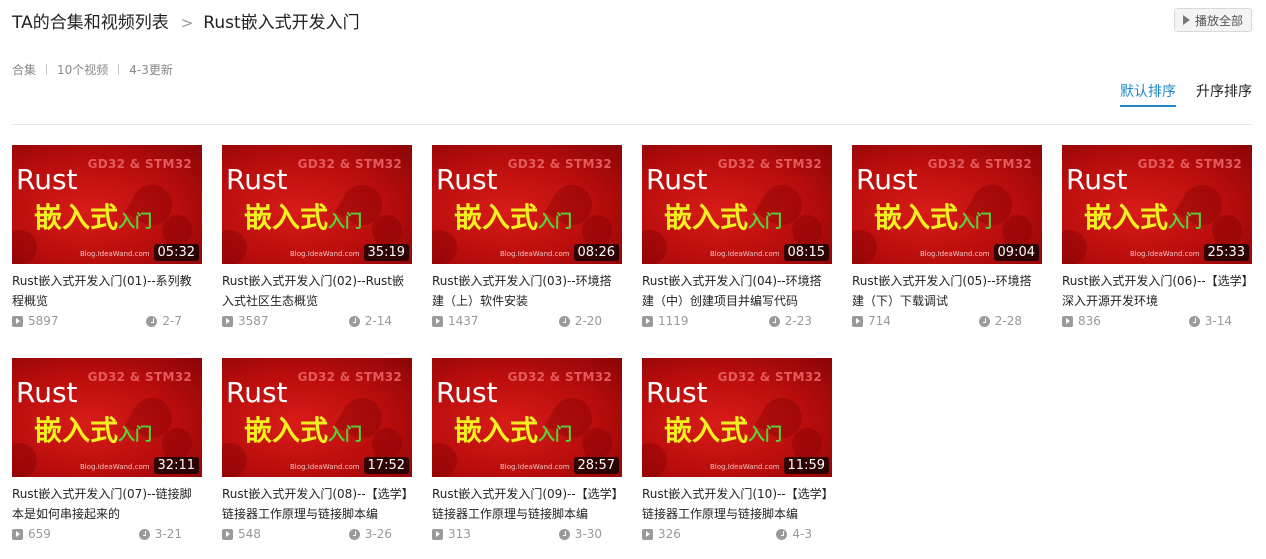 The height and width of the screenshot is (559, 1266). I want to click on breadcrumb-owner: TA的合集和视频列表, so click(90, 23).